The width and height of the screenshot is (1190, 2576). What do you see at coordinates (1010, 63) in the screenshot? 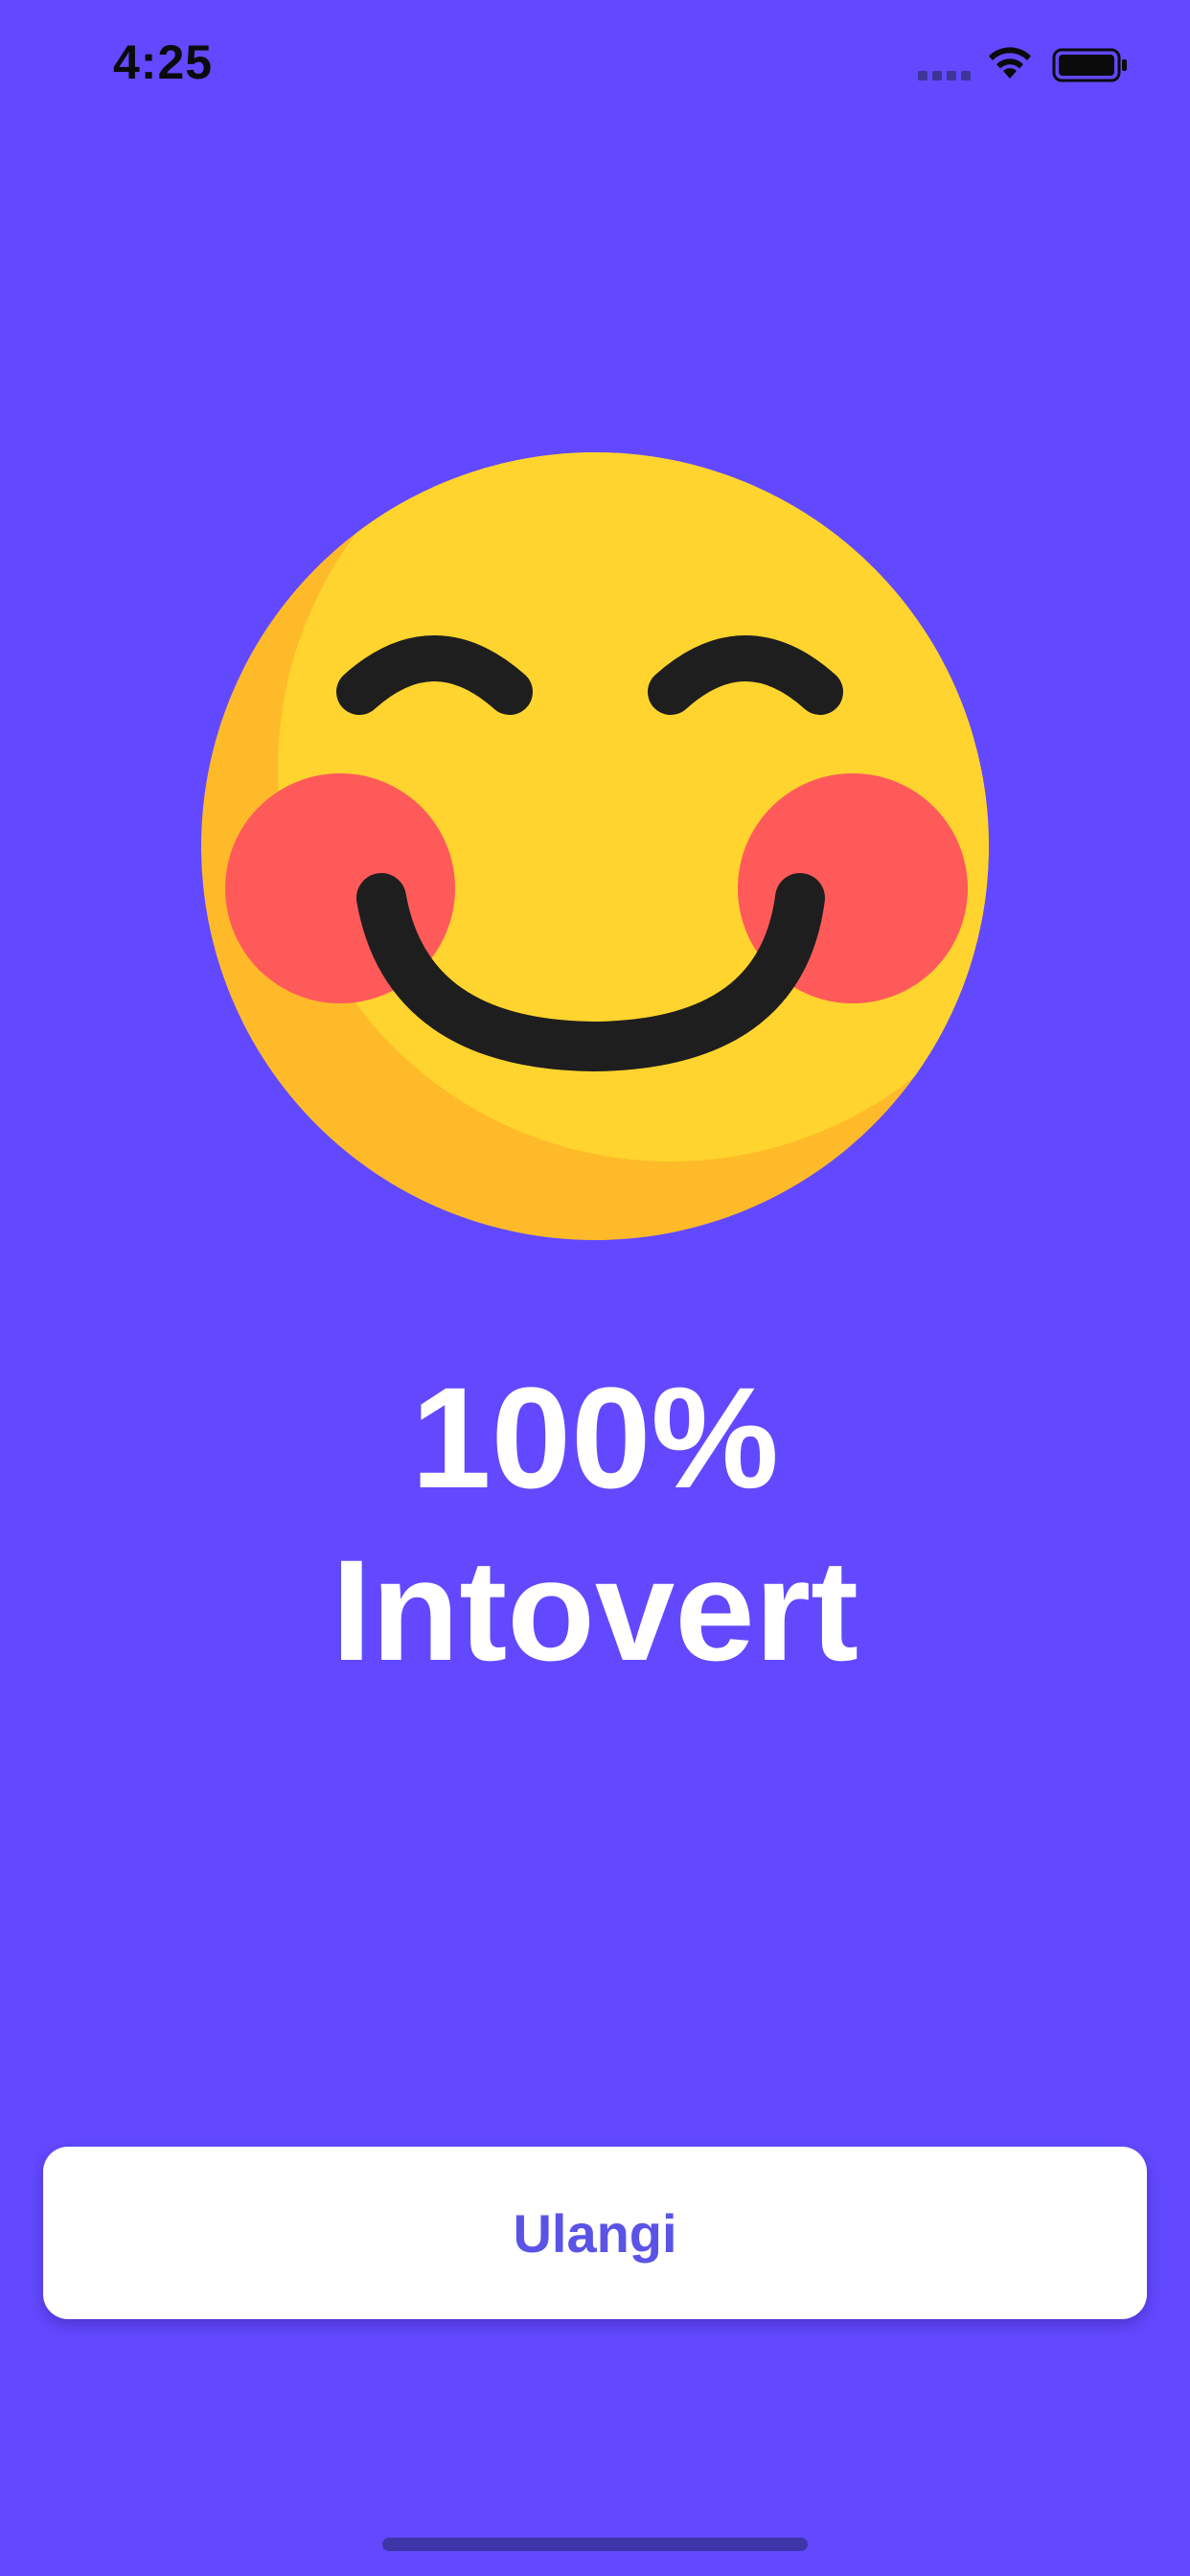
I see `wifi-icon` at bounding box center [1010, 63].